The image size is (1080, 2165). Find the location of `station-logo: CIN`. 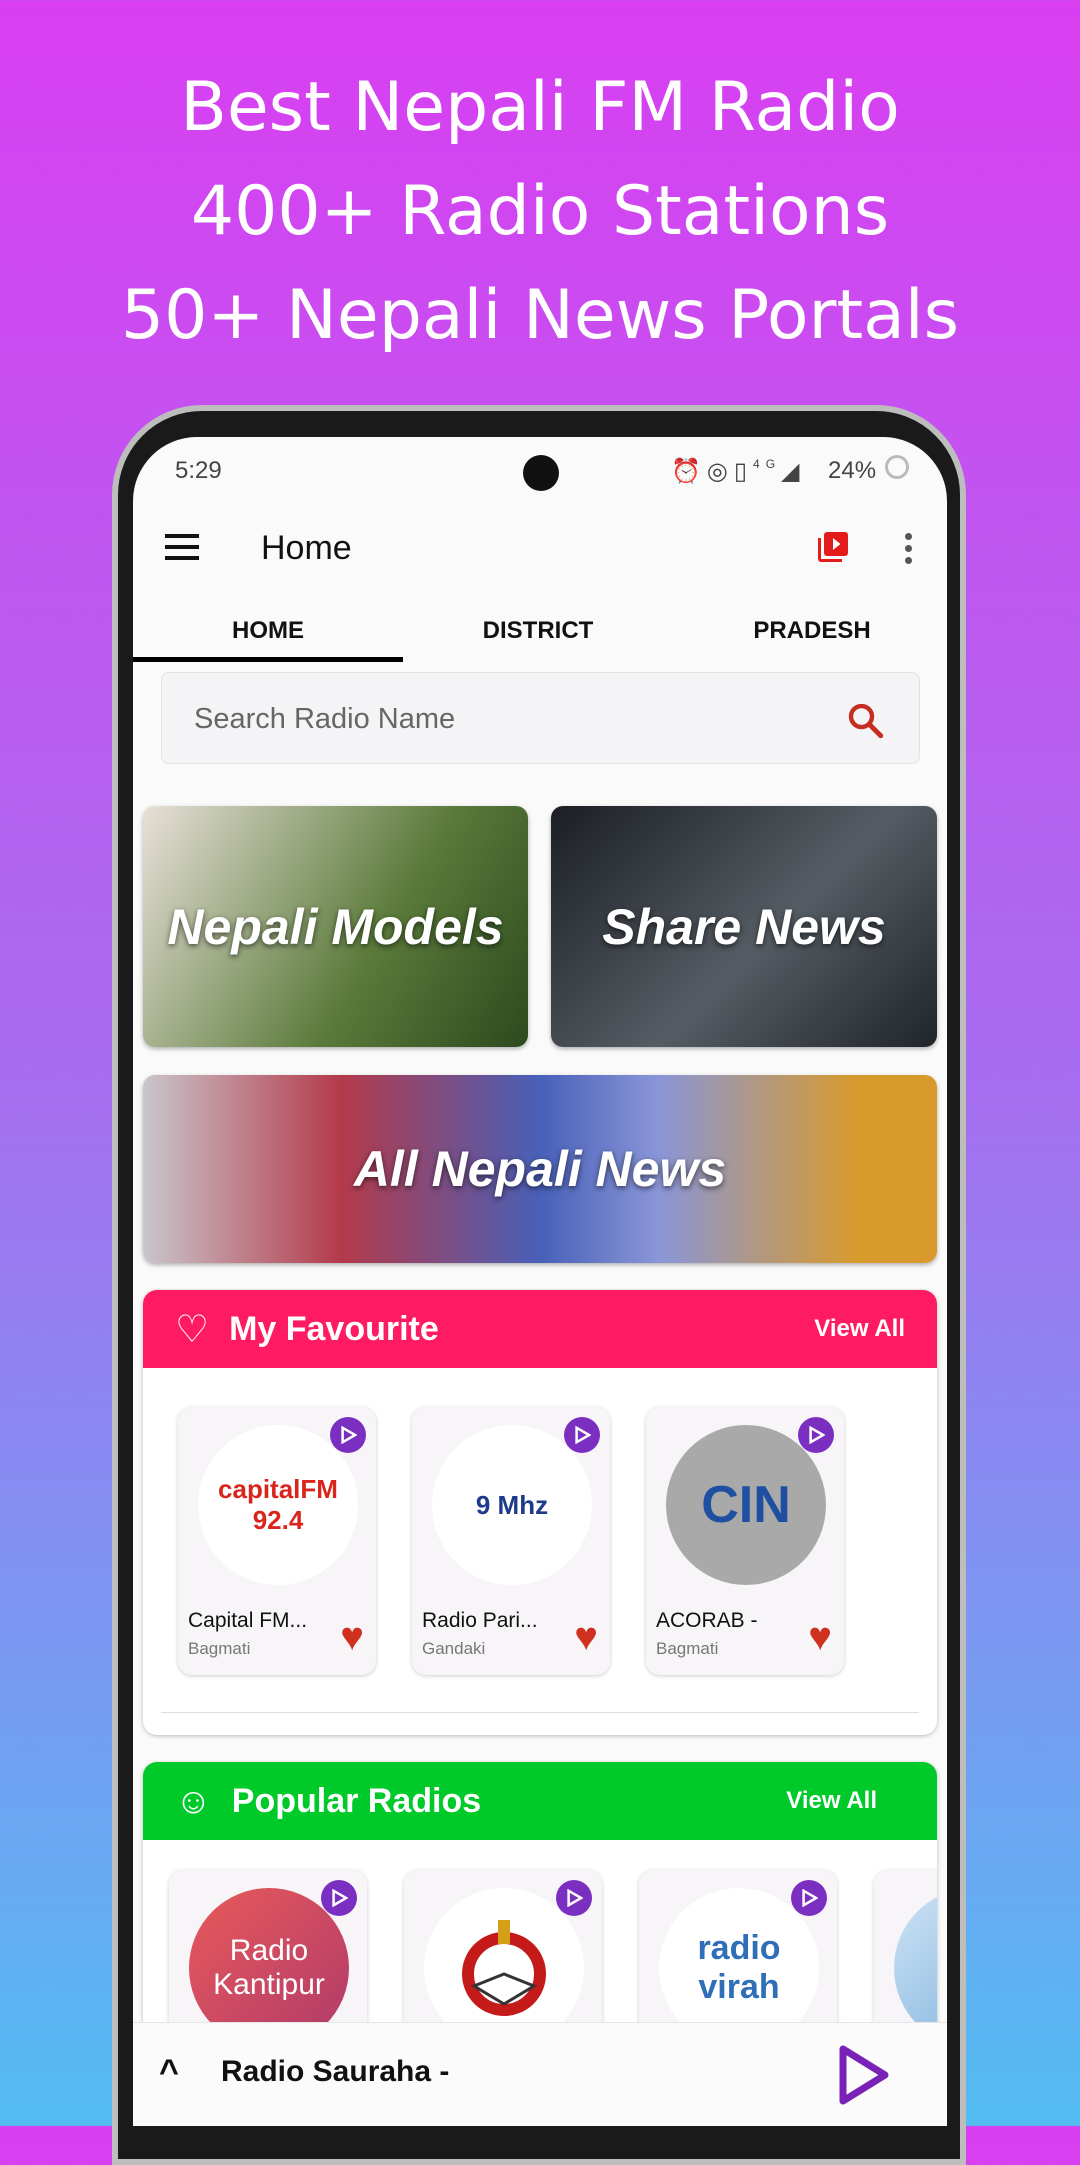

station-logo: CIN is located at coordinates (746, 1505).